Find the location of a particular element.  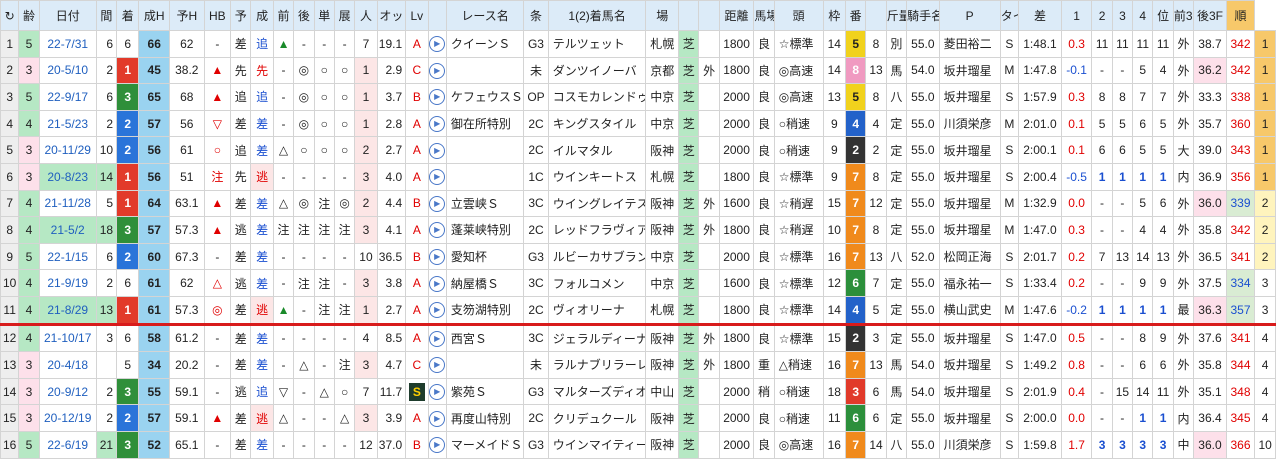

column-header: 1 is located at coordinates (1076, 15).